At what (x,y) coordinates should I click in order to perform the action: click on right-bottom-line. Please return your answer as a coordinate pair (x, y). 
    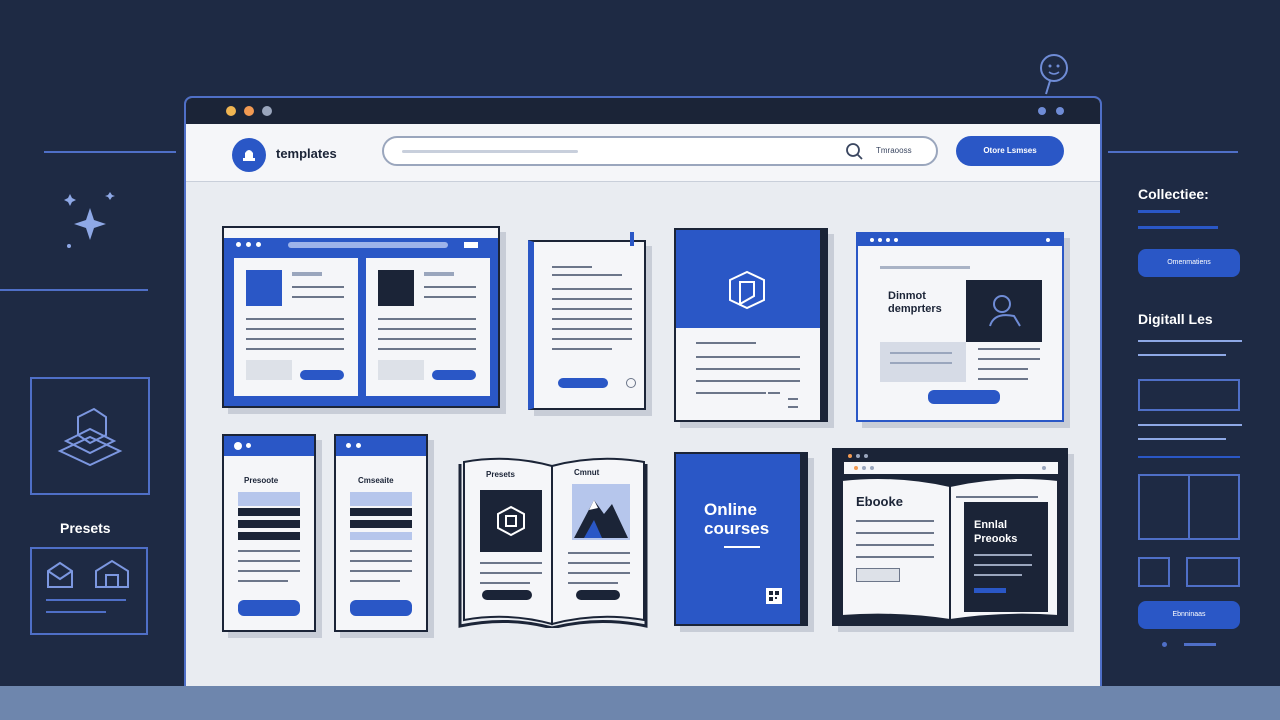
    Looking at the image, I should click on (1200, 644).